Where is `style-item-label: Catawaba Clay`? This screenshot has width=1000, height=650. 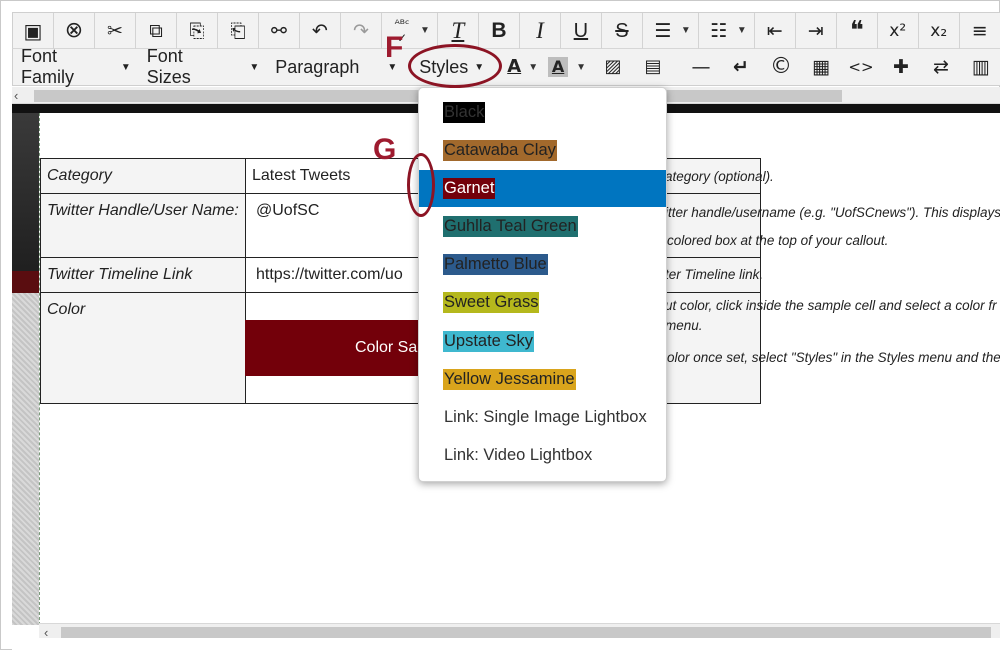 style-item-label: Catawaba Clay is located at coordinates (500, 150).